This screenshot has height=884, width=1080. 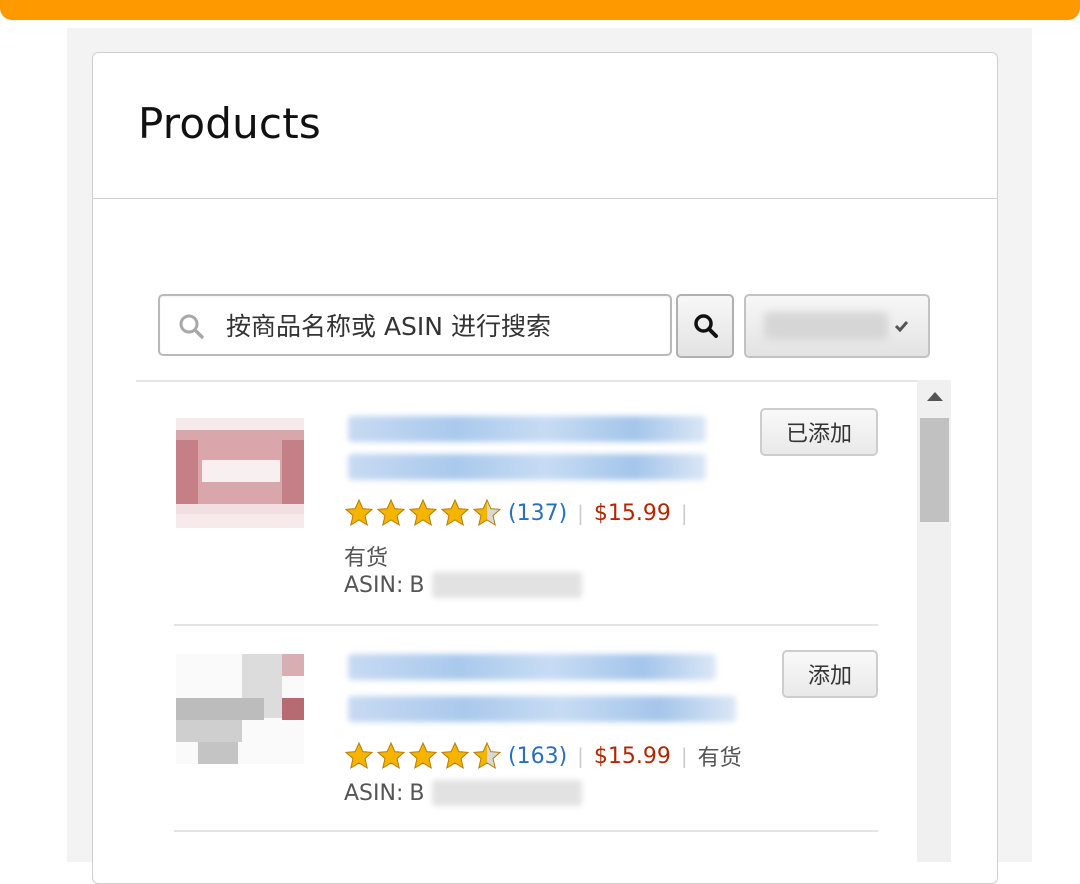 What do you see at coordinates (441, 326) in the screenshot?
I see `search-input` at bounding box center [441, 326].